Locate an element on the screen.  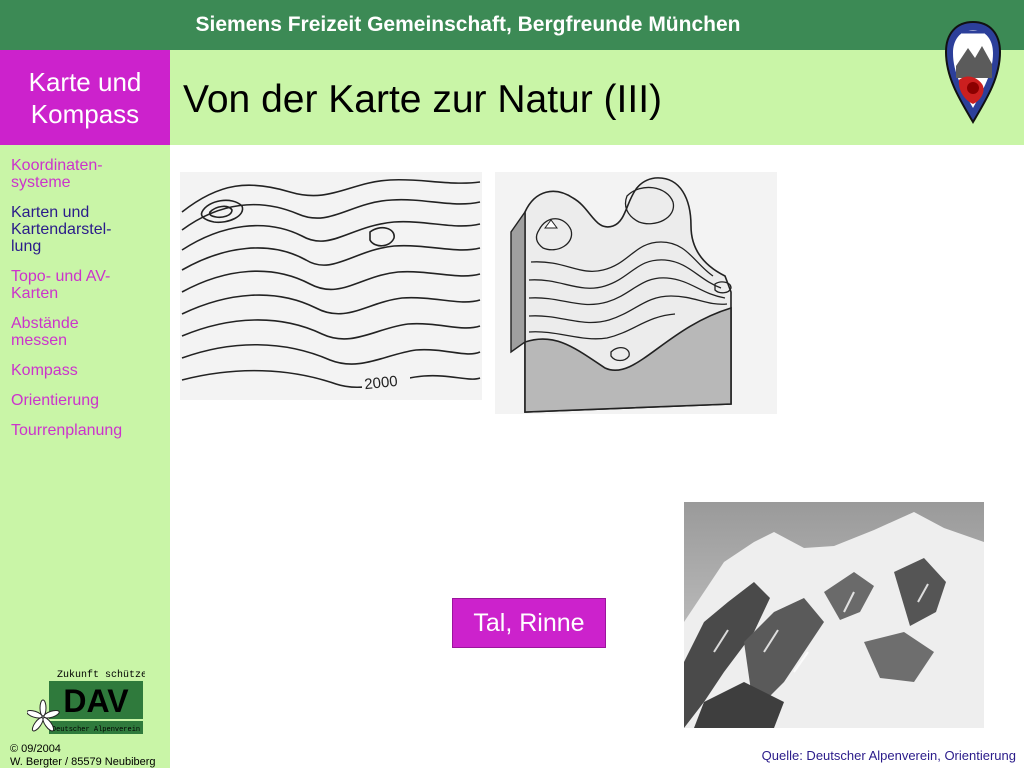
tal-rinne-callout: Tal, Rinne is located at coordinates (529, 623).